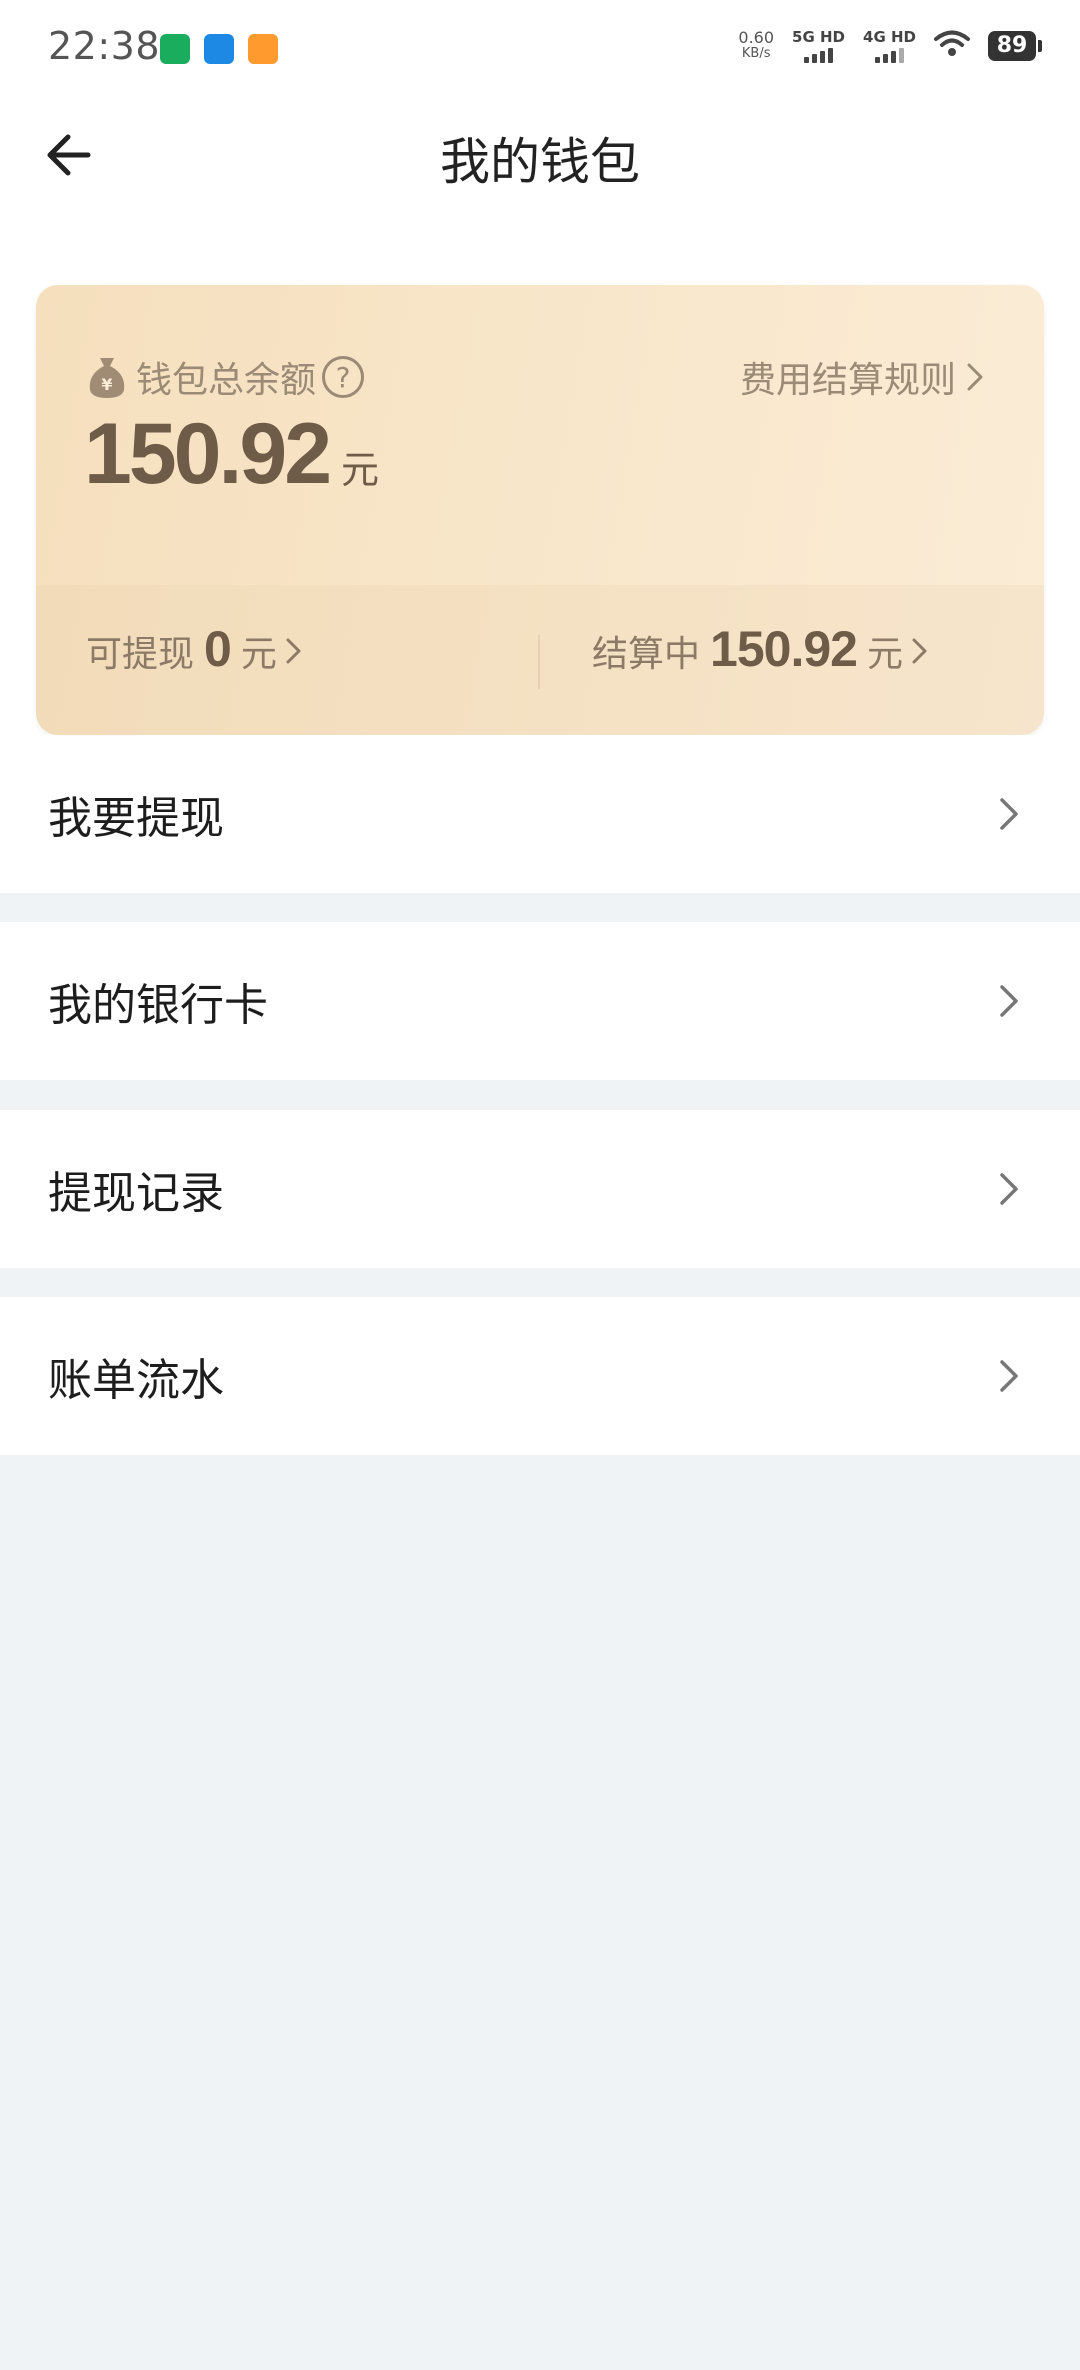 The image size is (1080, 2370). I want to click on menu-item-withdraw-records: 提现记录, so click(540, 1189).